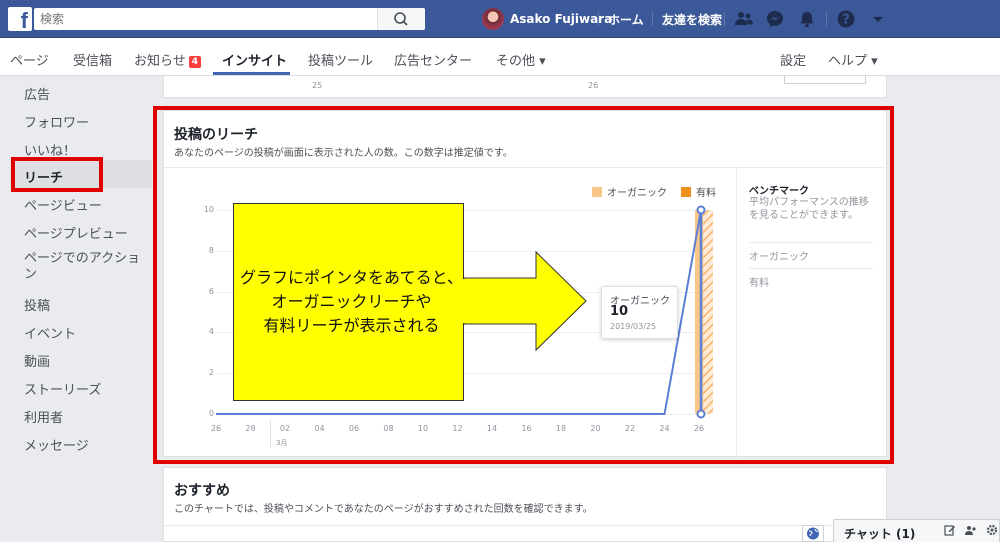 The width and height of the screenshot is (1000, 542). Describe the element at coordinates (56, 121) in the screenshot. I see `sidebar-item-followers: フォロワー` at that location.